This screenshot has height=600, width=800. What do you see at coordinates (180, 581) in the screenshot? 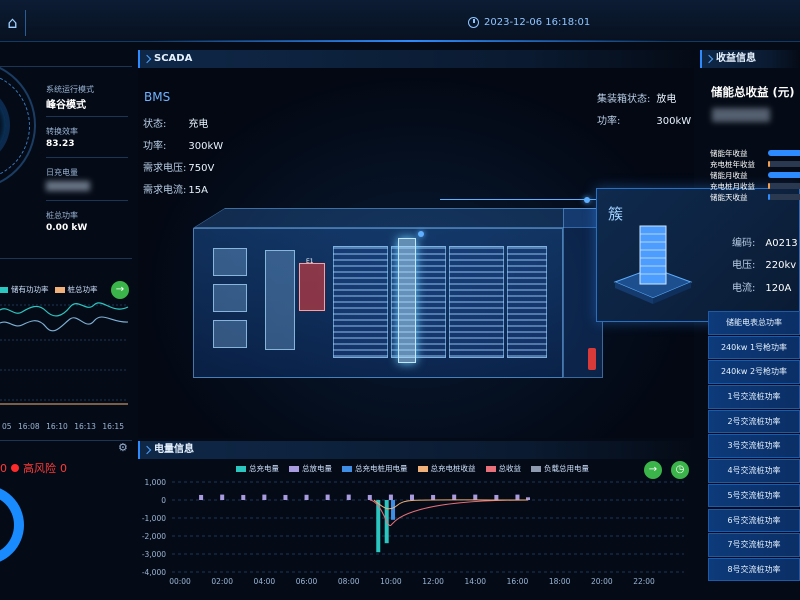
I see `x-tick-label: 00:00` at bounding box center [180, 581].